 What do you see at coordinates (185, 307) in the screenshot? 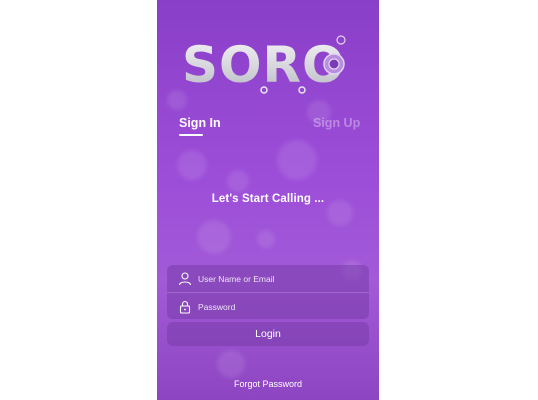
I see `lock-icon` at bounding box center [185, 307].